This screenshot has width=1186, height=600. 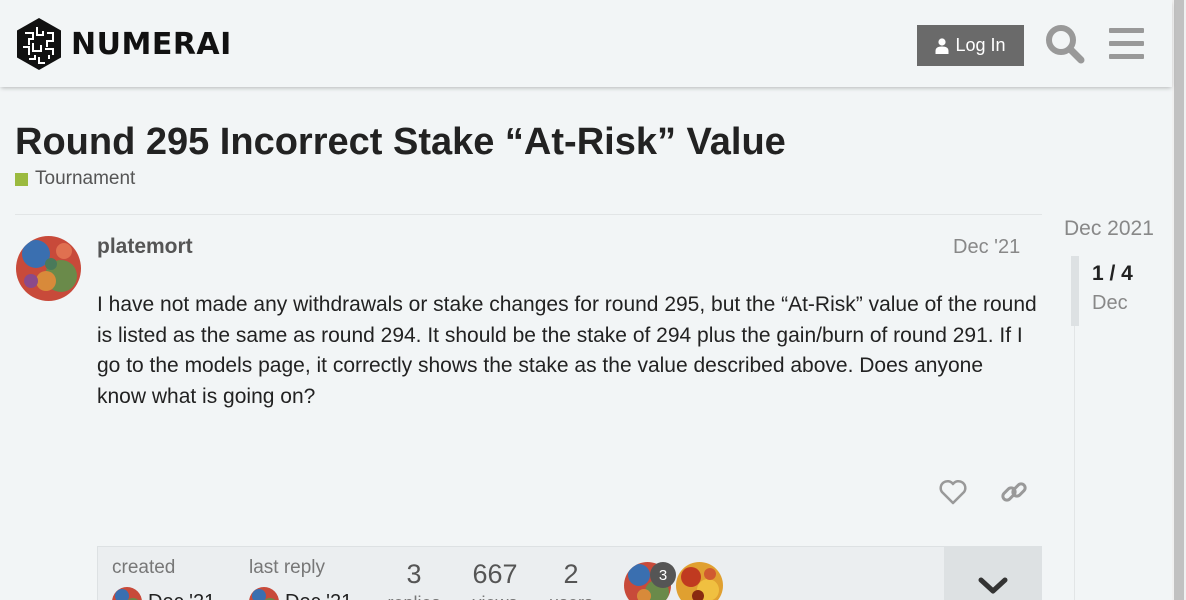 What do you see at coordinates (986, 247) in the screenshot?
I see `post-date: Dec '21` at bounding box center [986, 247].